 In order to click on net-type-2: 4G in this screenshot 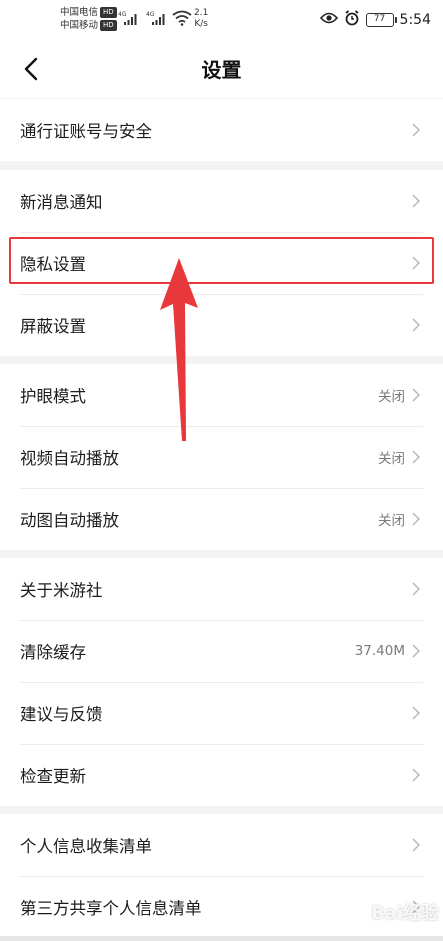, I will do `click(150, 14)`.